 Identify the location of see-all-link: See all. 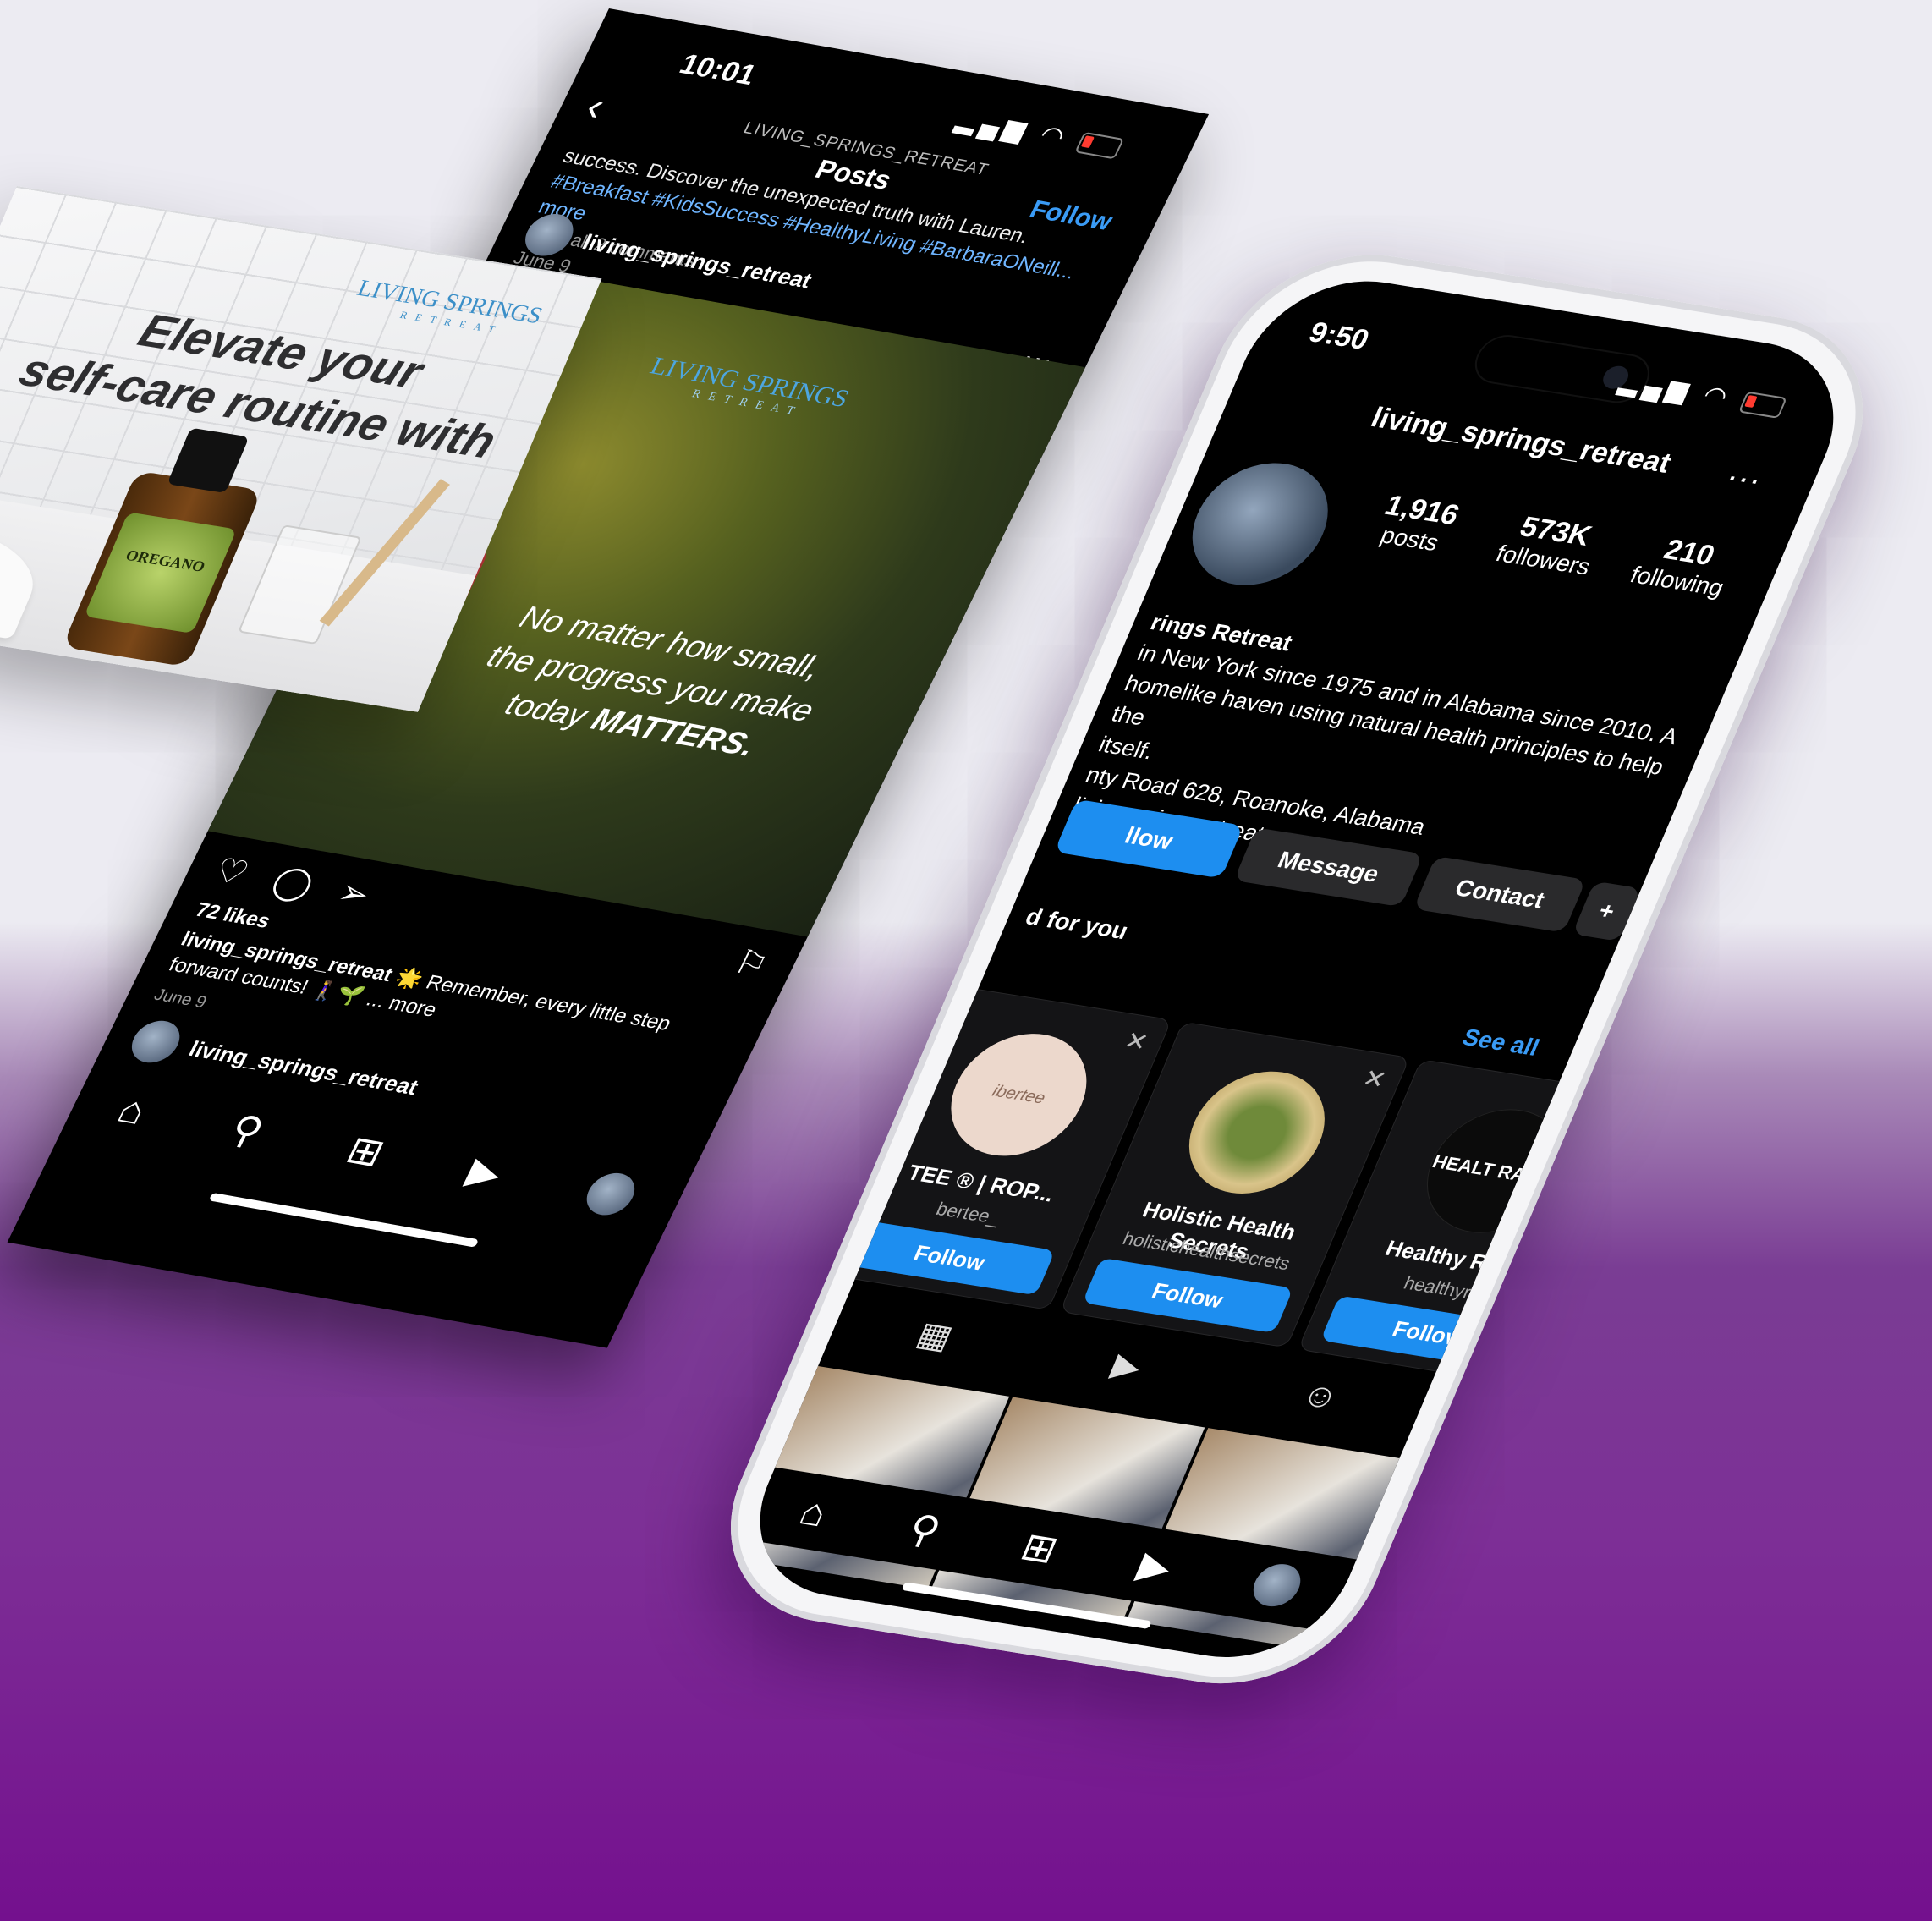
(1501, 1042).